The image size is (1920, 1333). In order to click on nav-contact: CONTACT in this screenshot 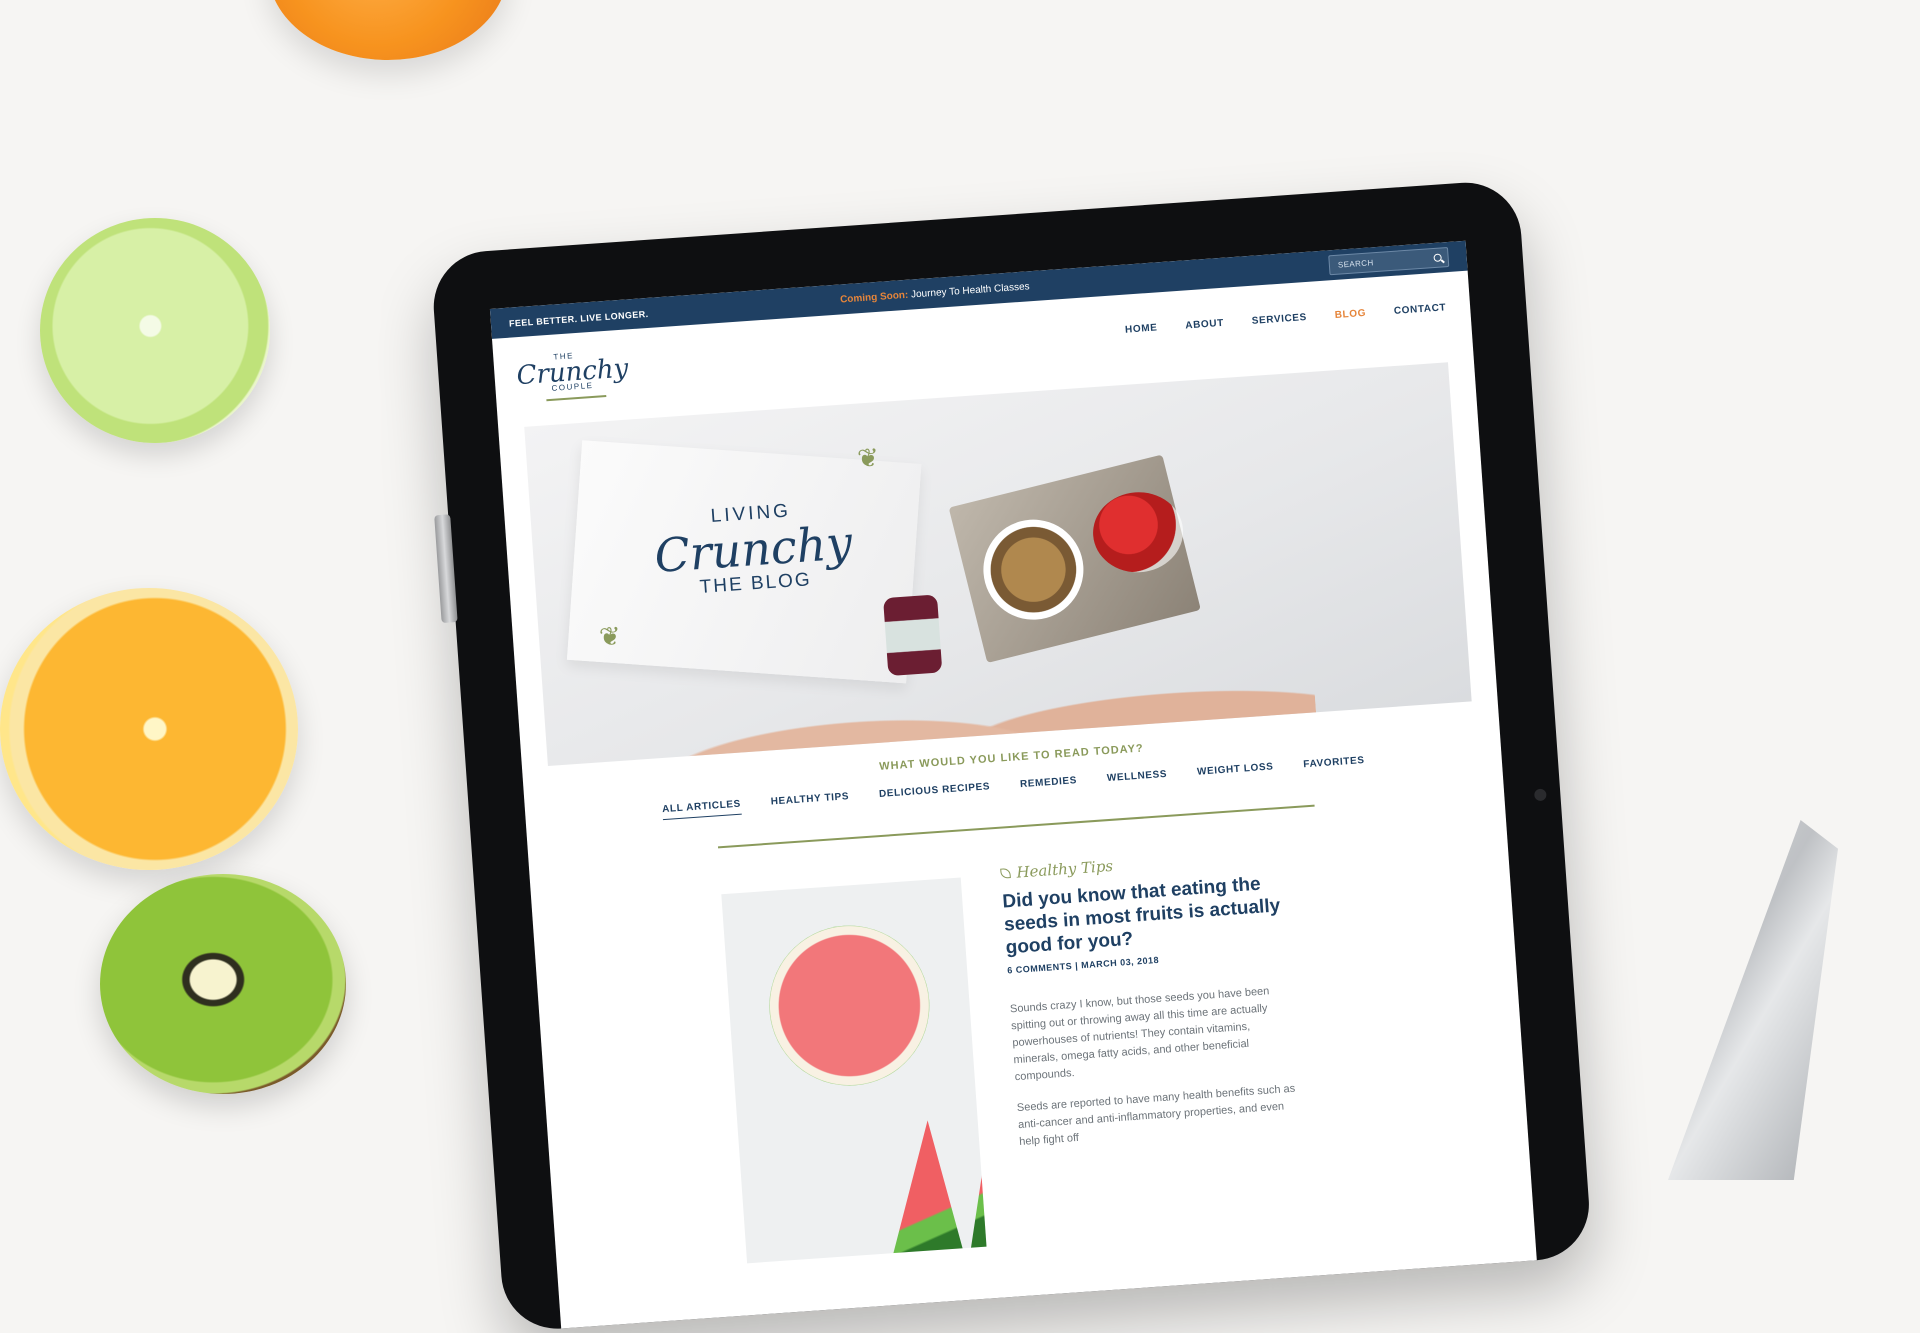, I will do `click(1420, 309)`.